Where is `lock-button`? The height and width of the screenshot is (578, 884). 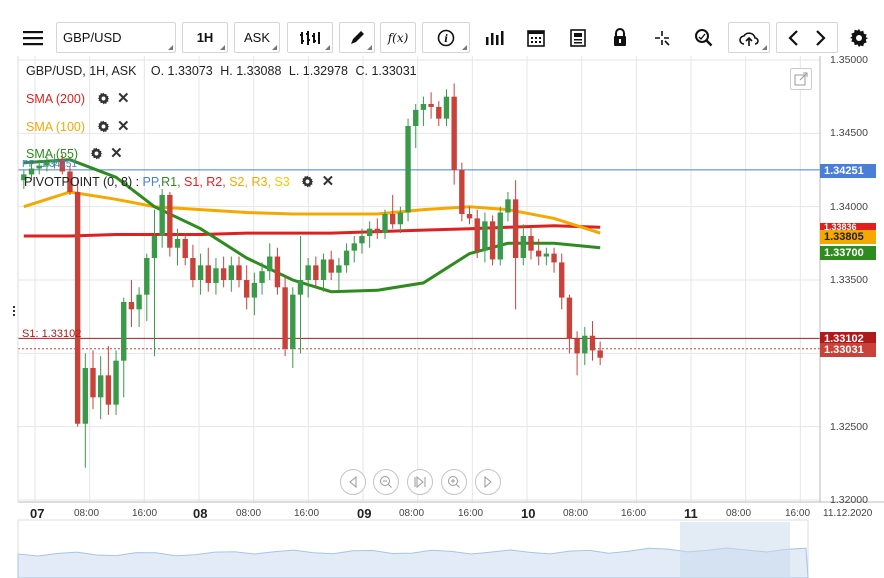 lock-button is located at coordinates (620, 37).